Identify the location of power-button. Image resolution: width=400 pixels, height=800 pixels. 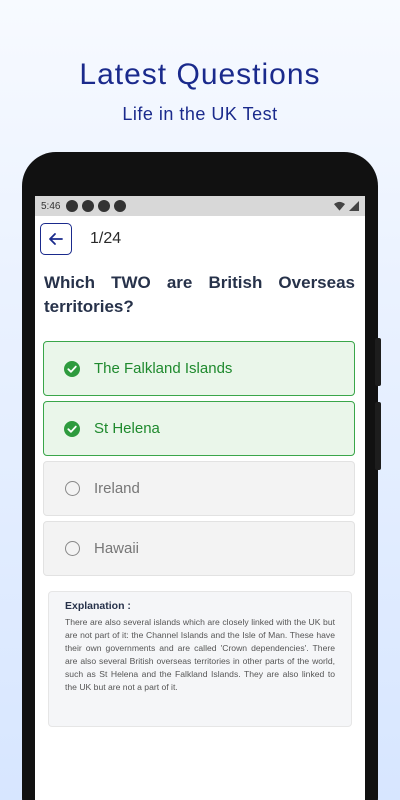
(378, 436).